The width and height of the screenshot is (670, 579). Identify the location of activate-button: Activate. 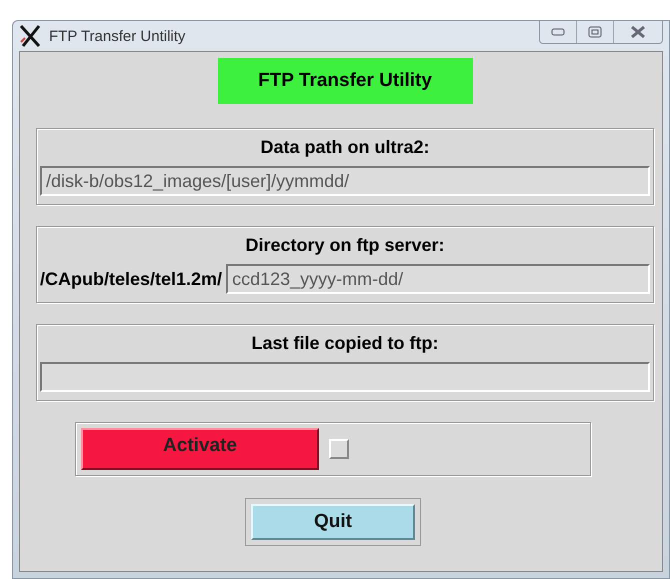
(200, 449).